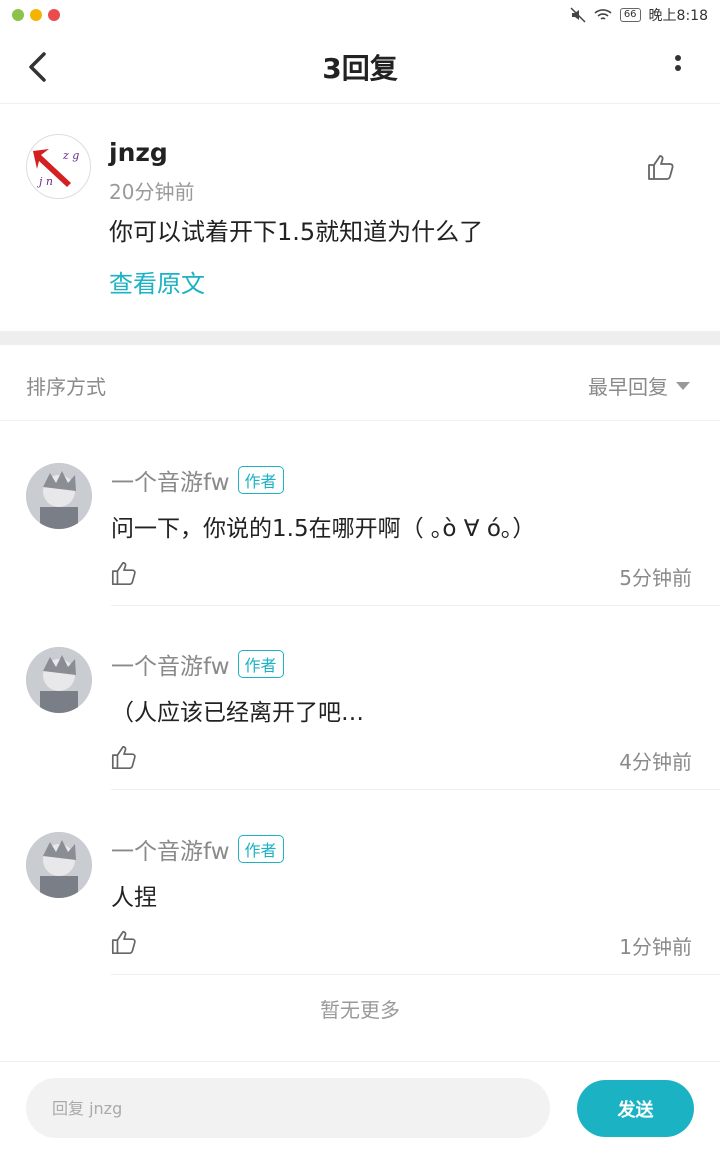  I want to click on wifi-icon, so click(603, 14).